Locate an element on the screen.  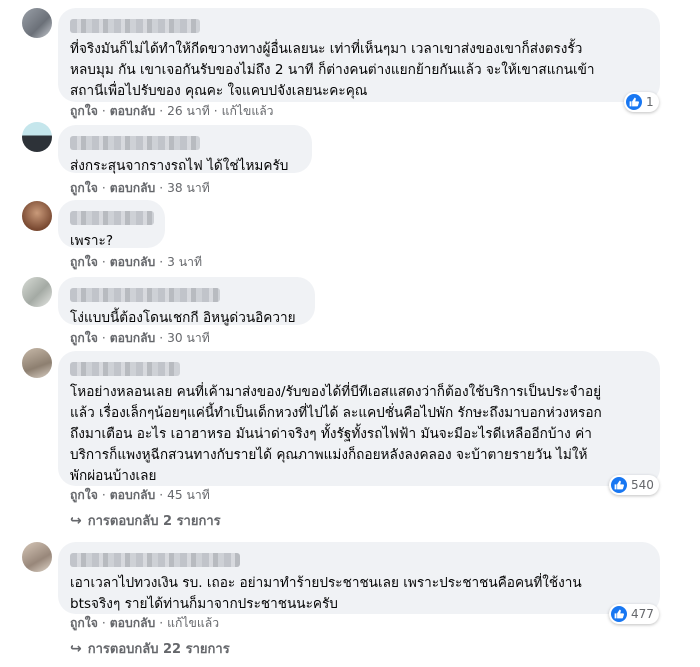
reaction-count: 1 is located at coordinates (641, 102).